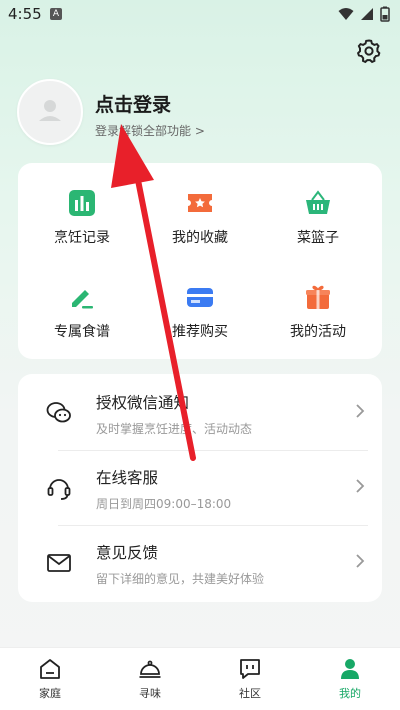 Image resolution: width=400 pixels, height=710 pixels. Describe the element at coordinates (318, 312) in the screenshot. I see `feature-activities: 我的活动` at that location.